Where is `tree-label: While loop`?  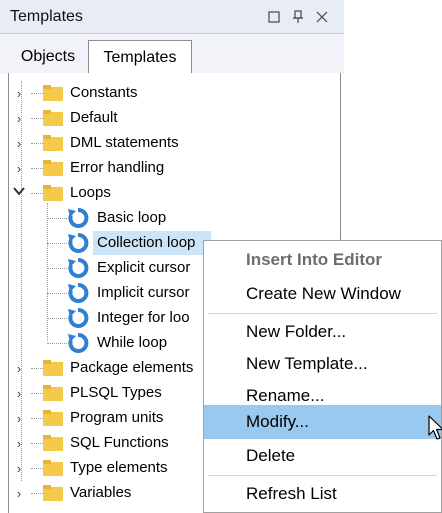
tree-label: While loop is located at coordinates (132, 342).